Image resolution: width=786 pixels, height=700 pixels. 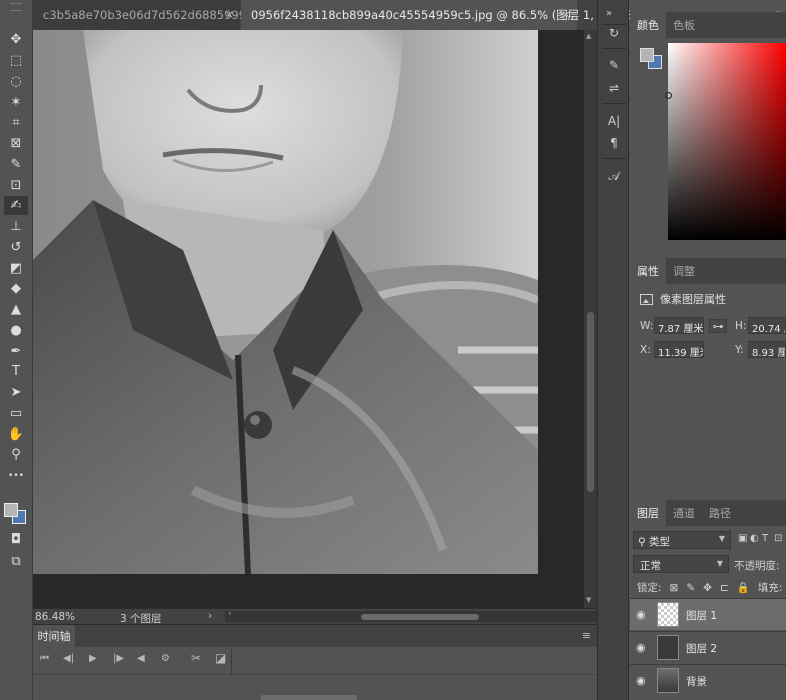 What do you see at coordinates (161, 15) in the screenshot?
I see `document-tab-inactive: c3b5a8e70b3e06d7d562d6885999b74.jpg ×` at bounding box center [161, 15].